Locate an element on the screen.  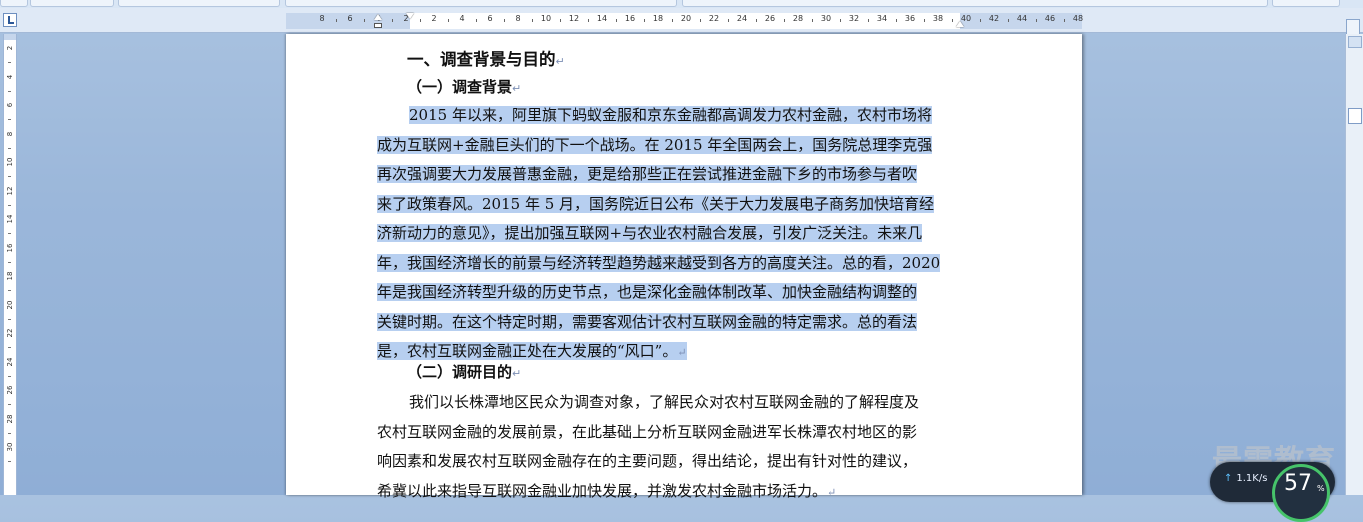
line-text: 希冀以此来指导互联网金融业加快发展，并激发农村金融市场活力。 is located at coordinates (602, 490).